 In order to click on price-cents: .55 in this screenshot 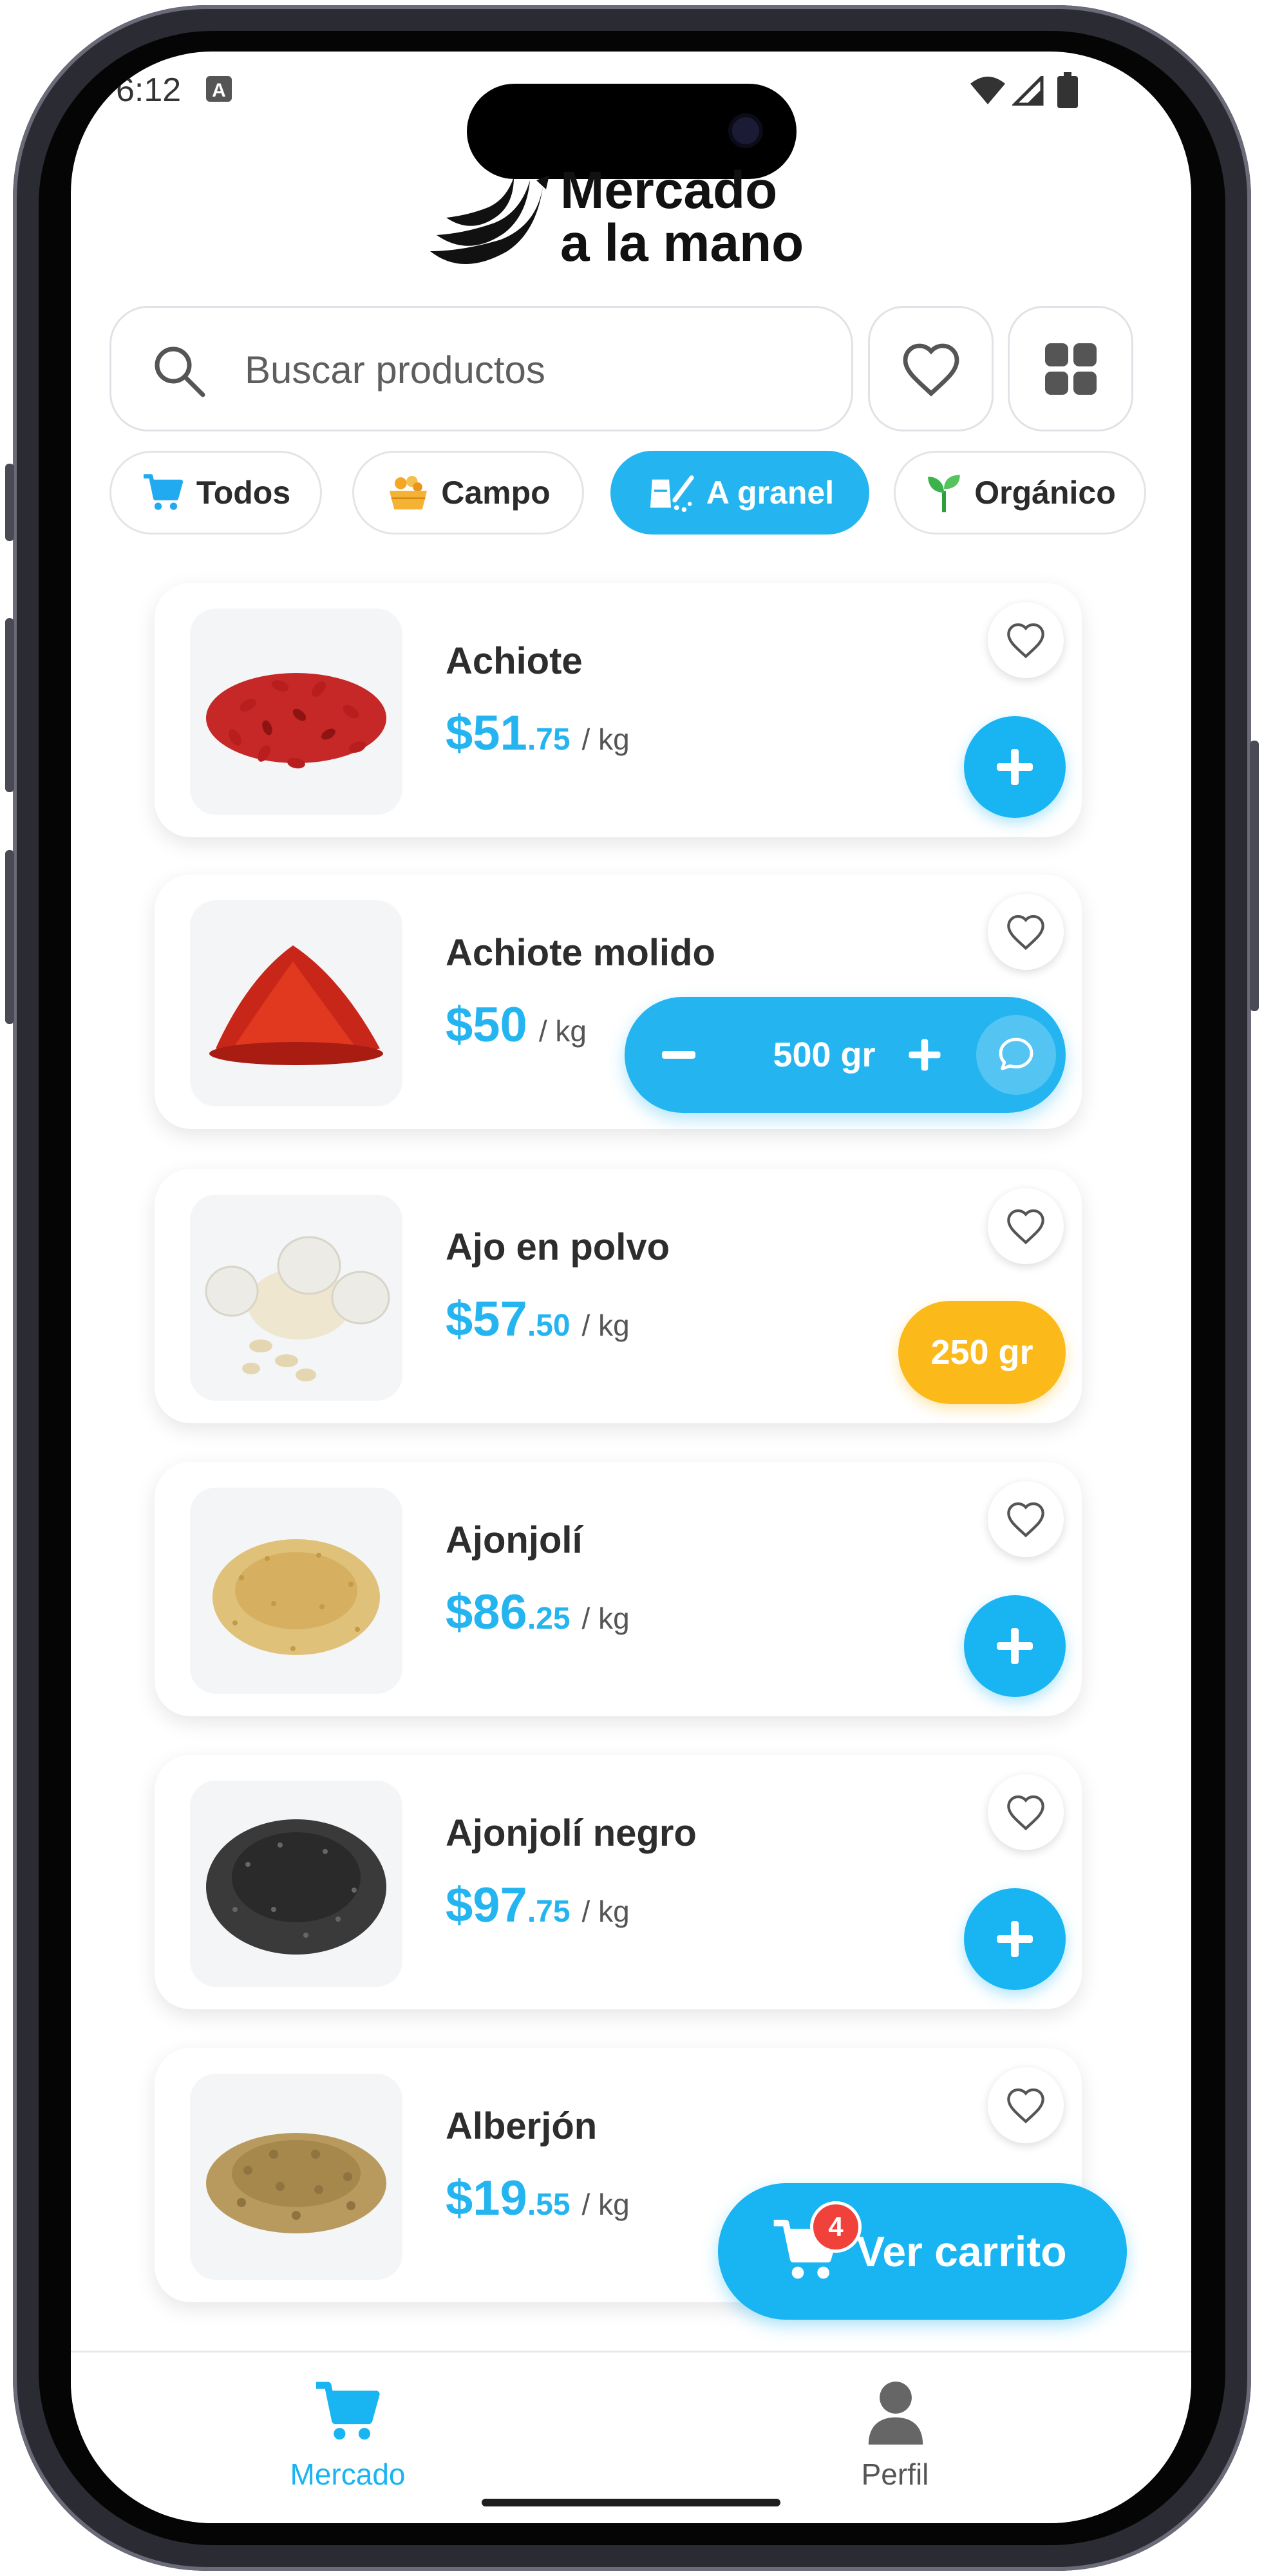, I will do `click(549, 2205)`.